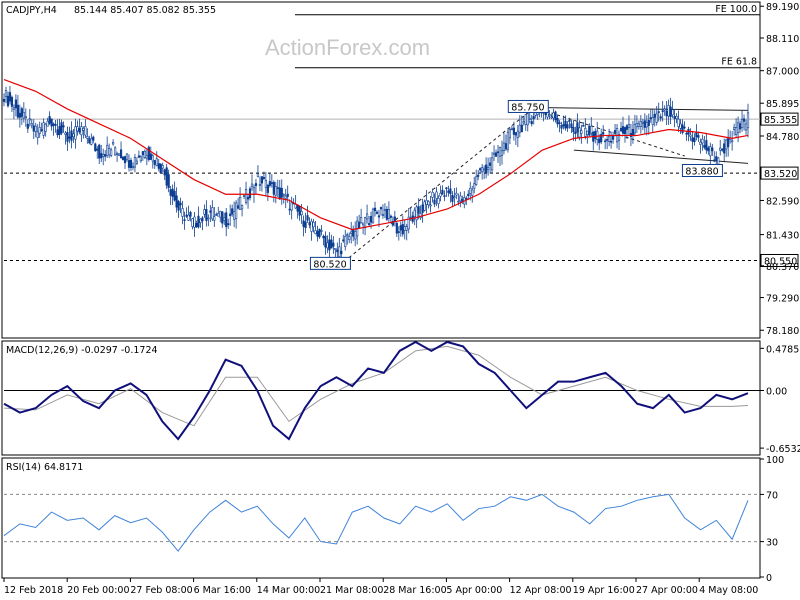 The height and width of the screenshot is (600, 800). Describe the element at coordinates (222, 590) in the screenshot. I see `x-tick-label: 6 Mar 16:00` at that location.